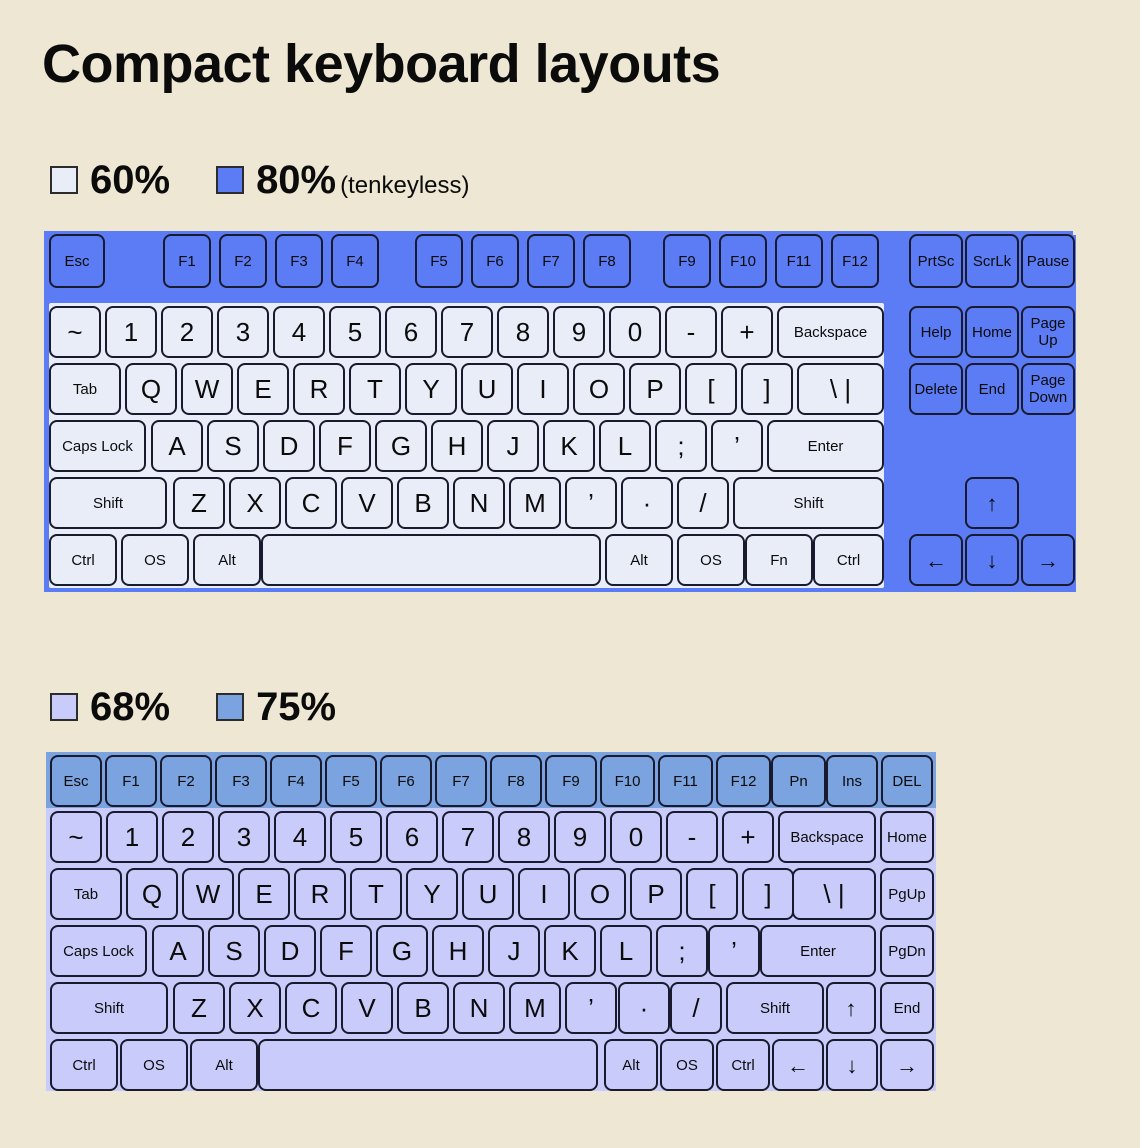 The width and height of the screenshot is (1140, 1148). Describe the element at coordinates (907, 951) in the screenshot. I see `key-pgdn: PgDn` at that location.